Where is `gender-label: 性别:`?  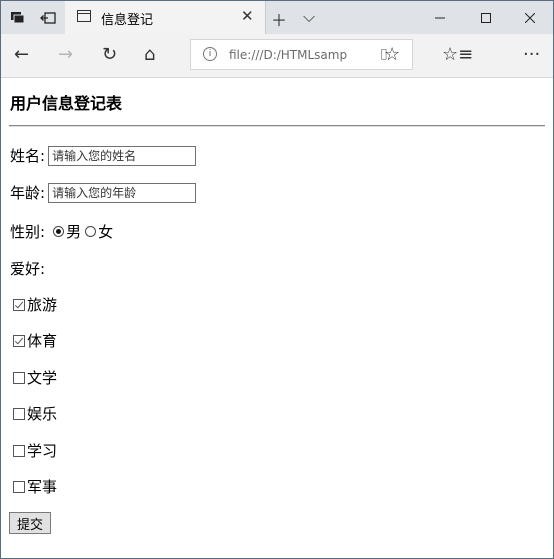
gender-label: 性别: is located at coordinates (28, 232).